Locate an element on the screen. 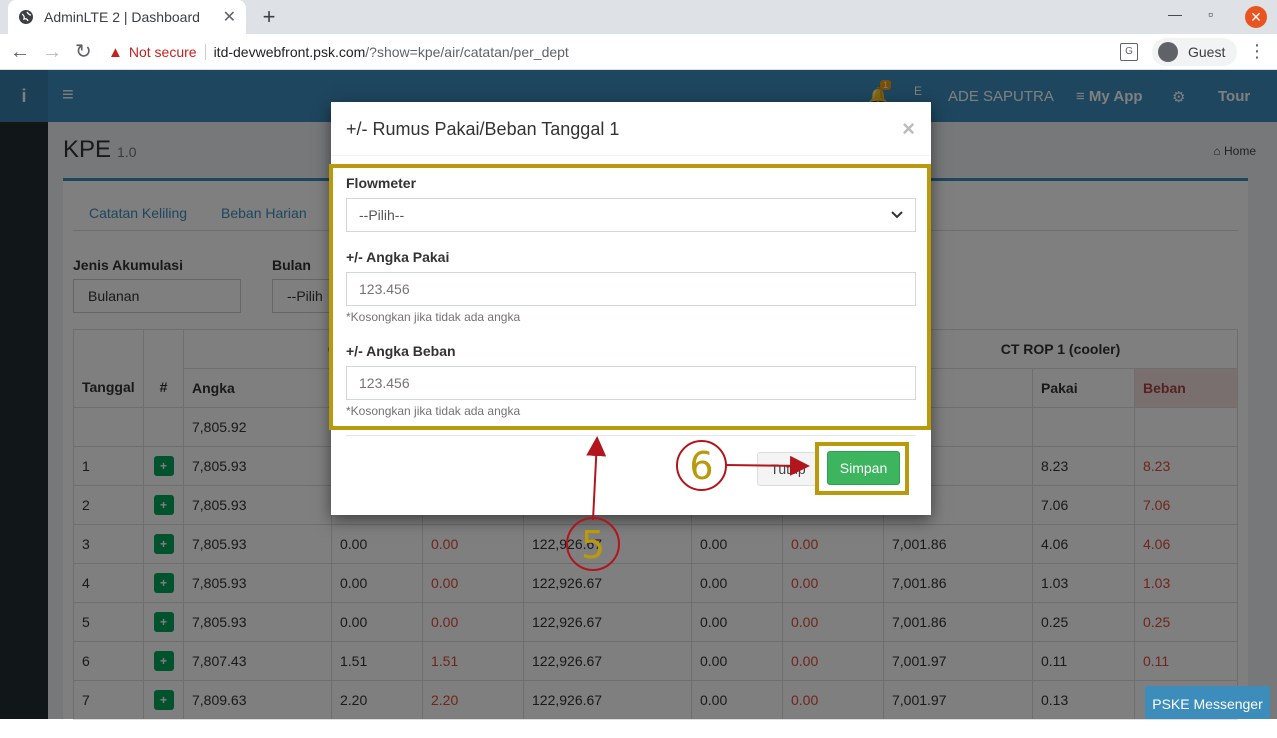  globe-icon is located at coordinates (26, 17).